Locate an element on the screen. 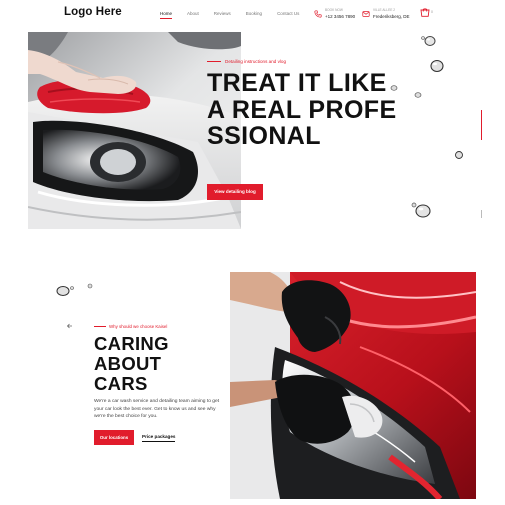 The width and height of the screenshot is (505, 505). nav-booking: Booking is located at coordinates (254, 13).